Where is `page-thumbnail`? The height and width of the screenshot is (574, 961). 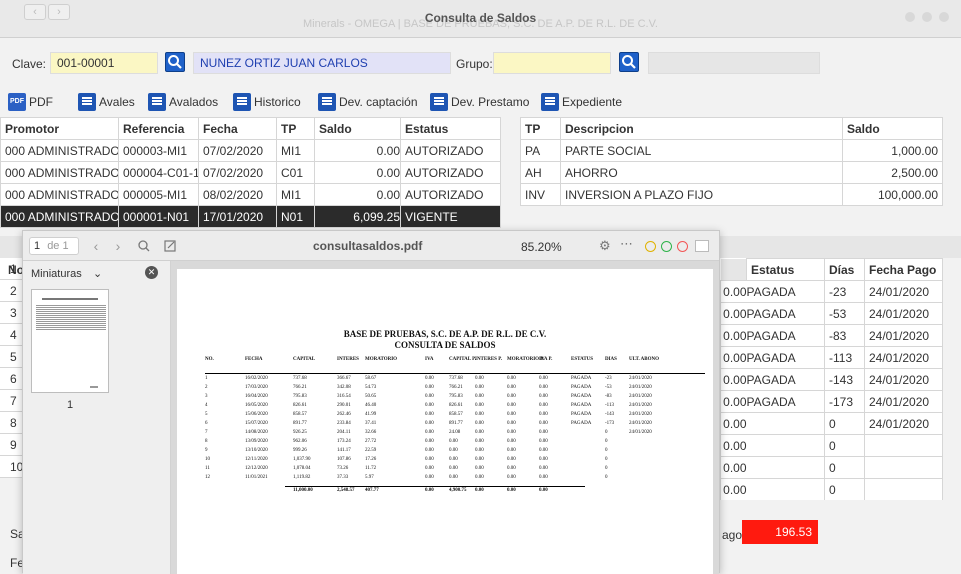
page-thumbnail is located at coordinates (70, 341).